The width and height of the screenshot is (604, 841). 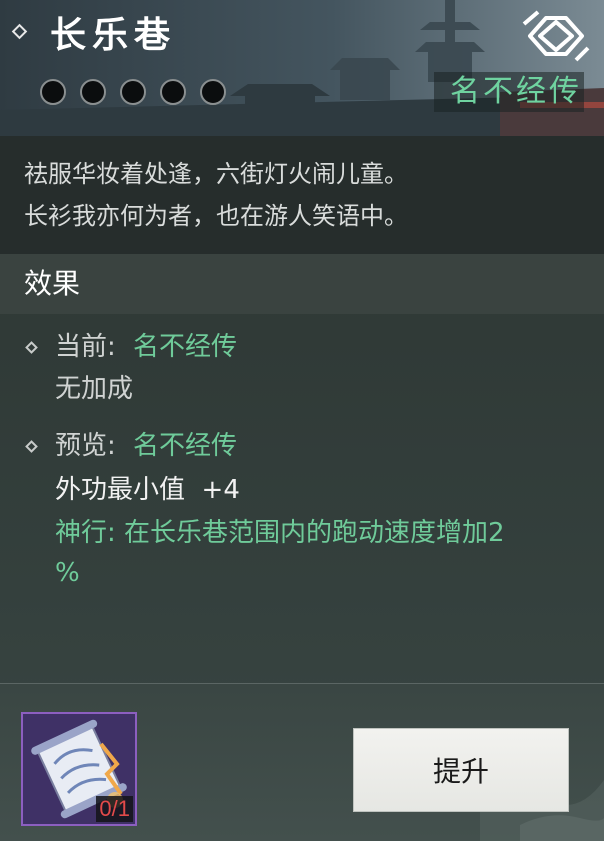 I want to click on poem-line-2: 长衫我亦何为者，也在游人笑语中。, so click(x=216, y=216).